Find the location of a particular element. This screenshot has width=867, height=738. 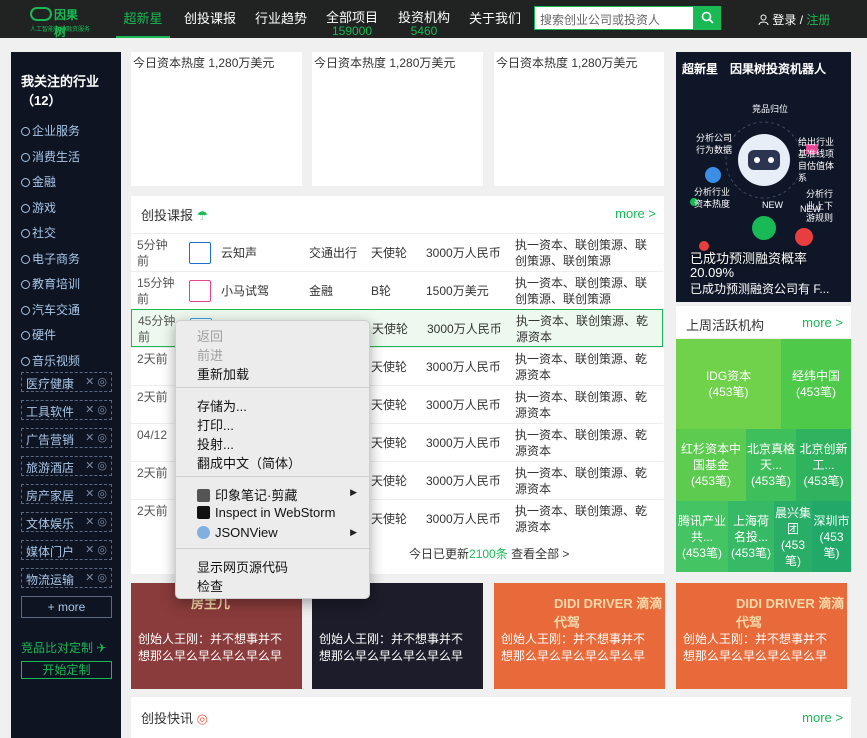

search-input: 搜索创业公司或投资人 is located at coordinates (614, 18).